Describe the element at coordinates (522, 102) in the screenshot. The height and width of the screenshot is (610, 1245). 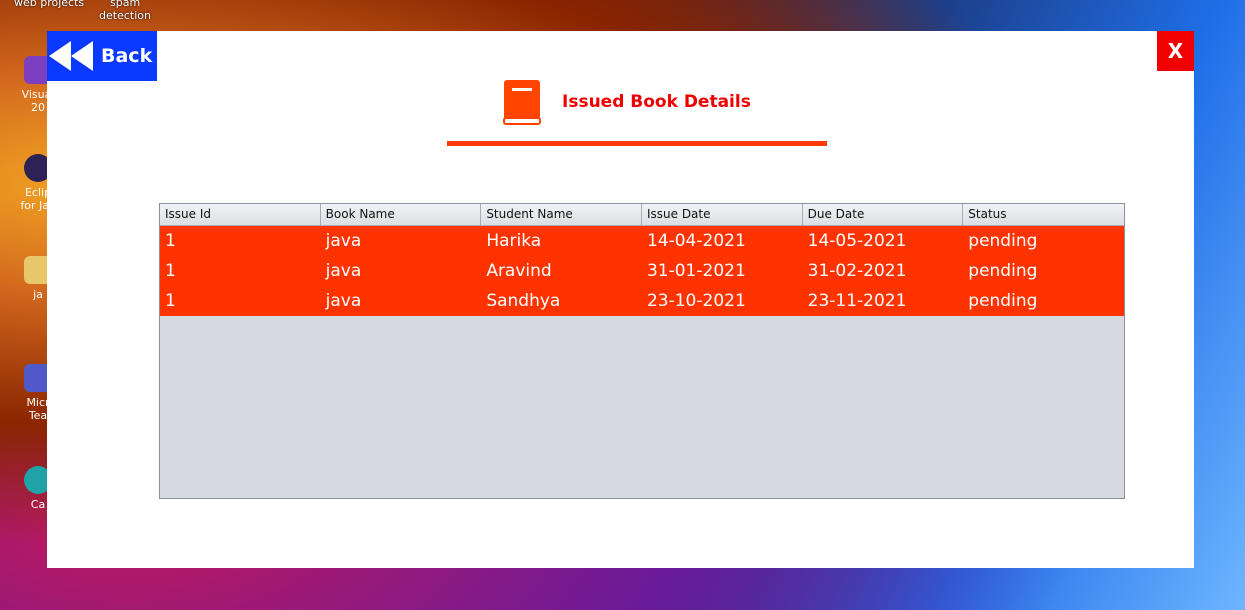
I see `book-icon` at that location.